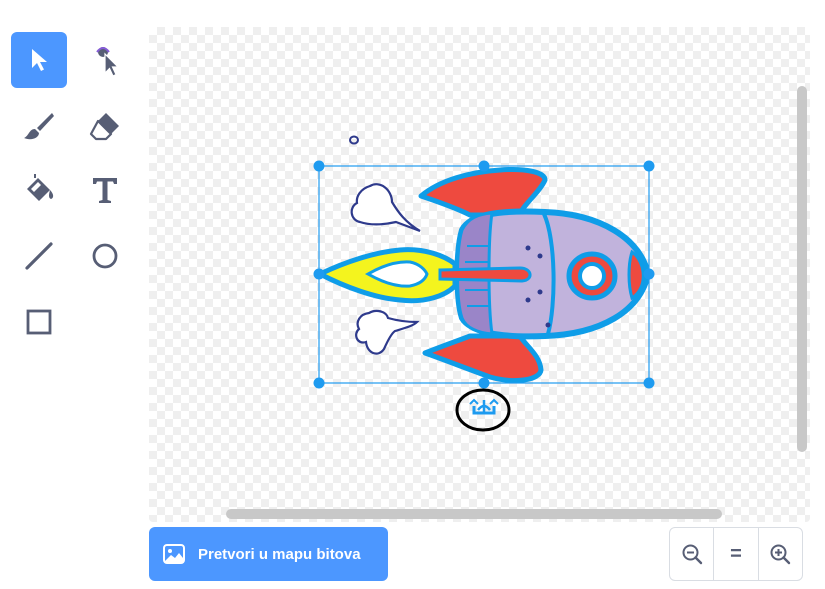  I want to click on rocket-flame, so click(387, 275).